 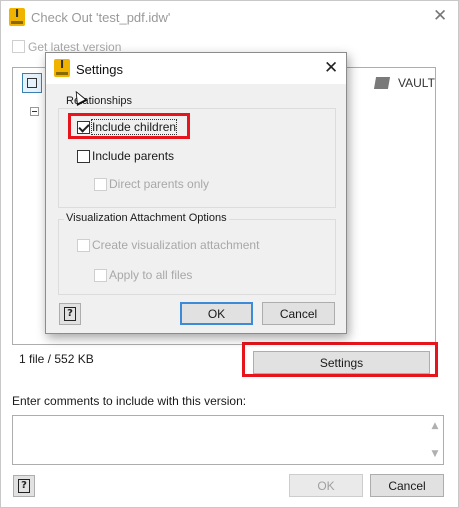 I want to click on apply-all-label: Apply to all files, so click(x=151, y=275).